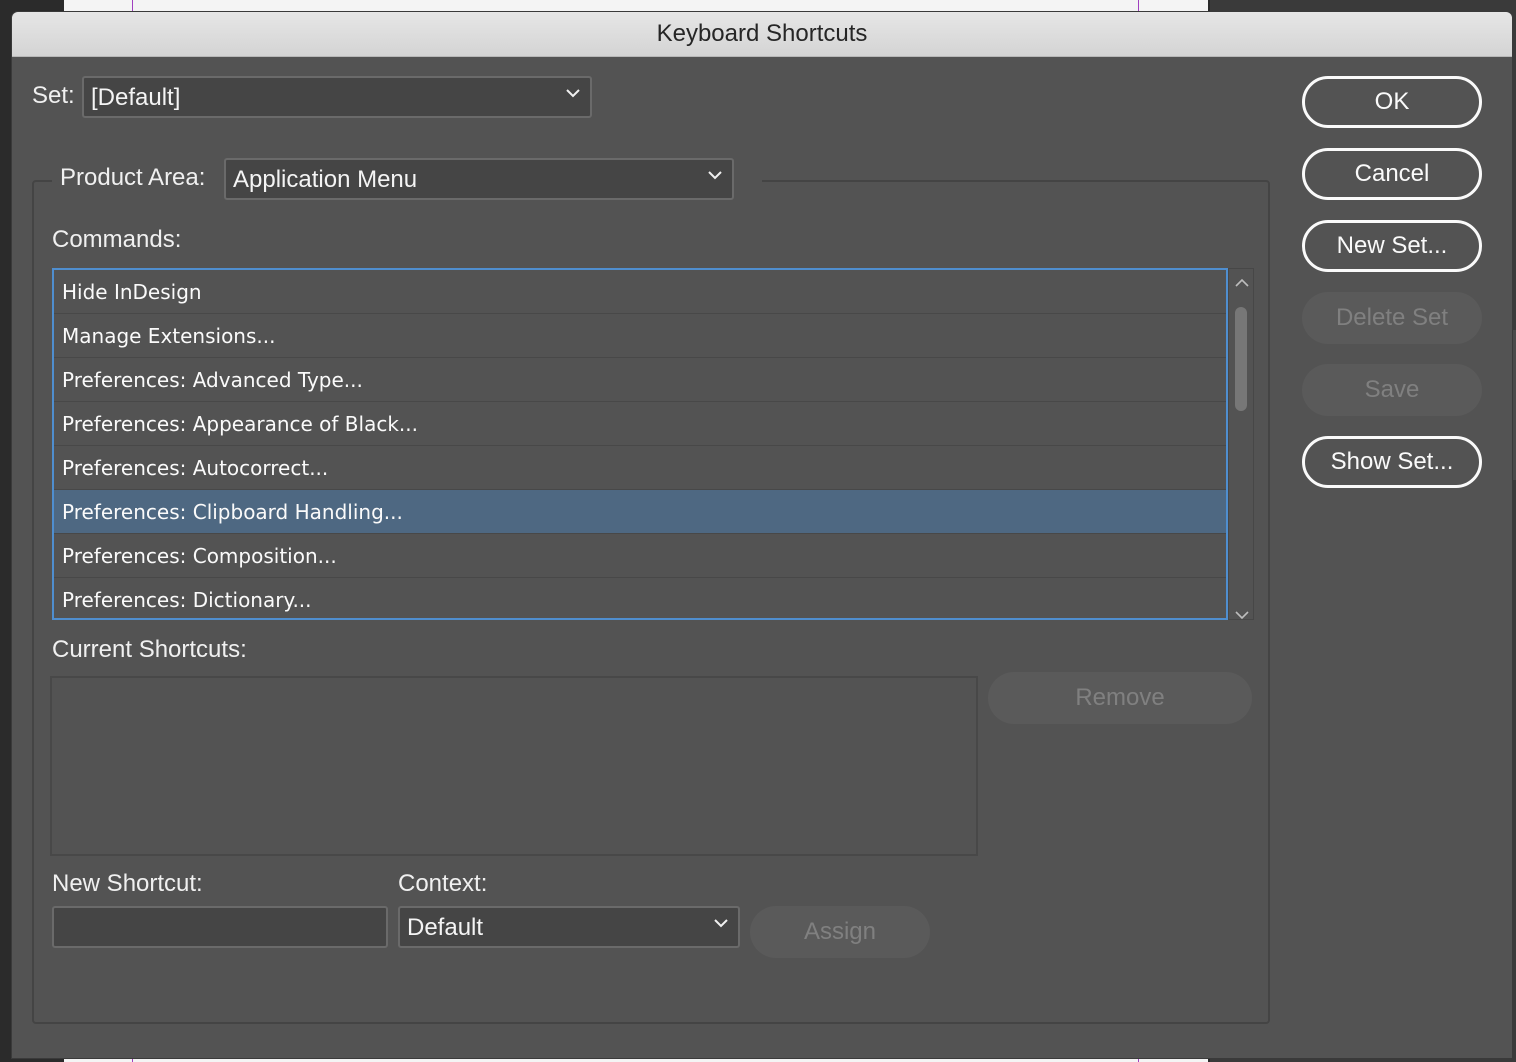 This screenshot has height=1062, width=1516. What do you see at coordinates (514, 766) in the screenshot?
I see `current-shortcuts-list` at bounding box center [514, 766].